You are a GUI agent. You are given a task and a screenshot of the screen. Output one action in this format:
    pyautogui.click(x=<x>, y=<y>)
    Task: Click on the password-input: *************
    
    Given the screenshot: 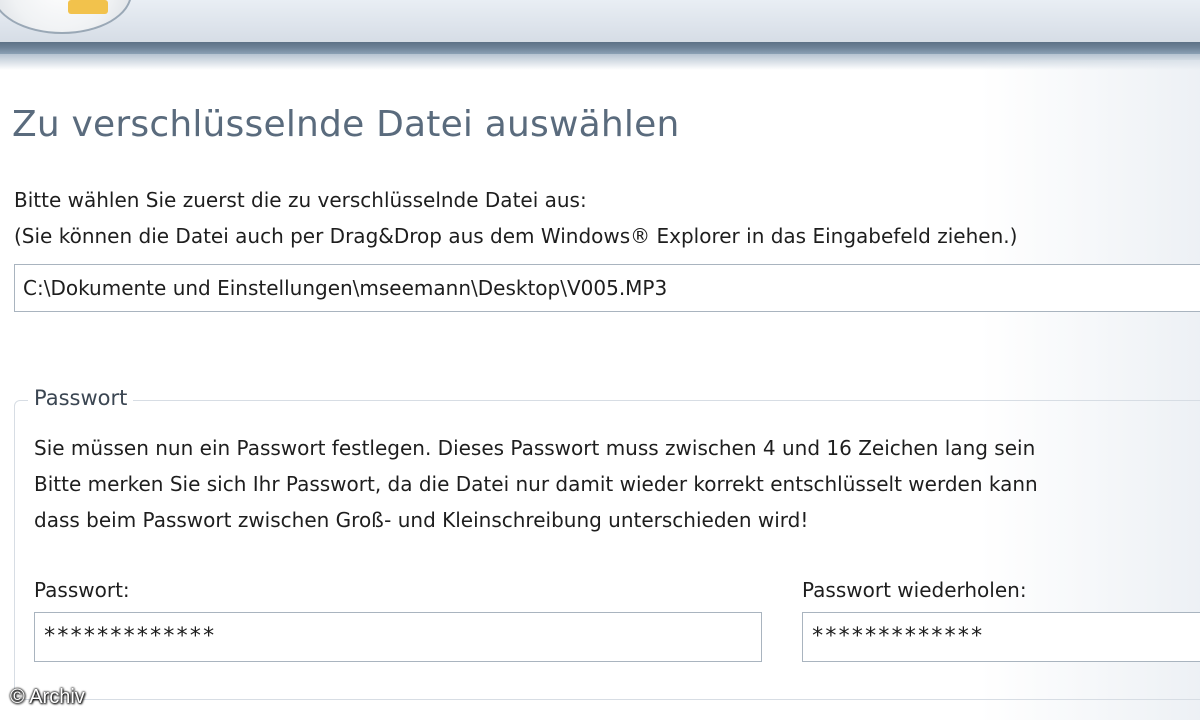 What is the action you would take?
    pyautogui.click(x=398, y=637)
    